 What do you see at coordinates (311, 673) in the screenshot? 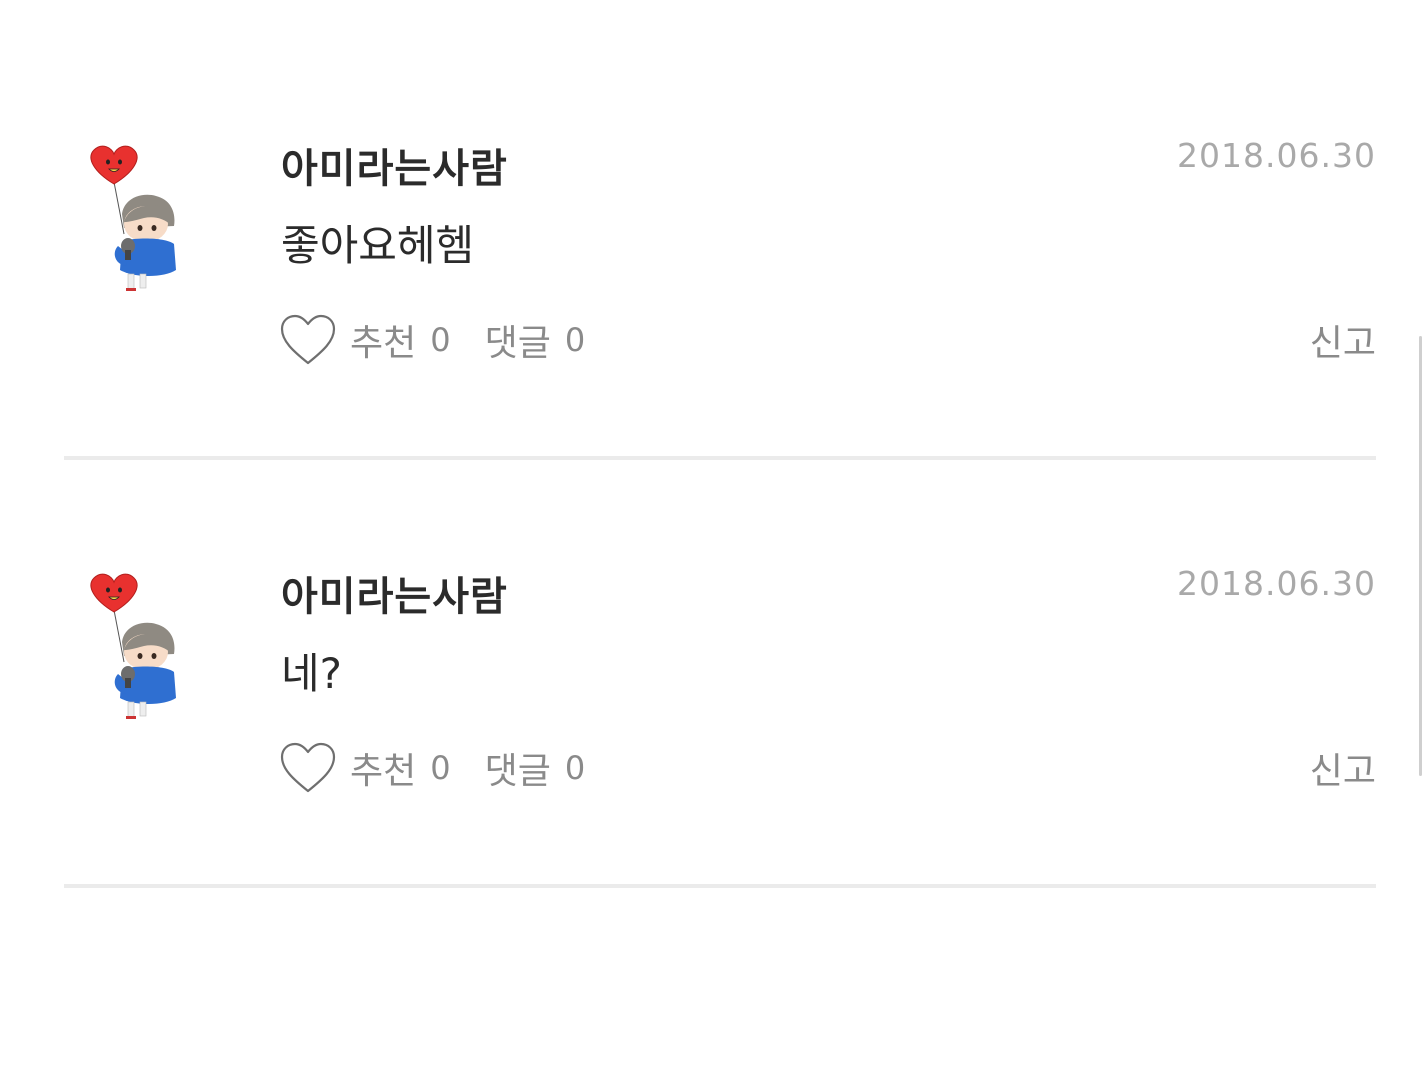
I see `comment-text: 네?` at bounding box center [311, 673].